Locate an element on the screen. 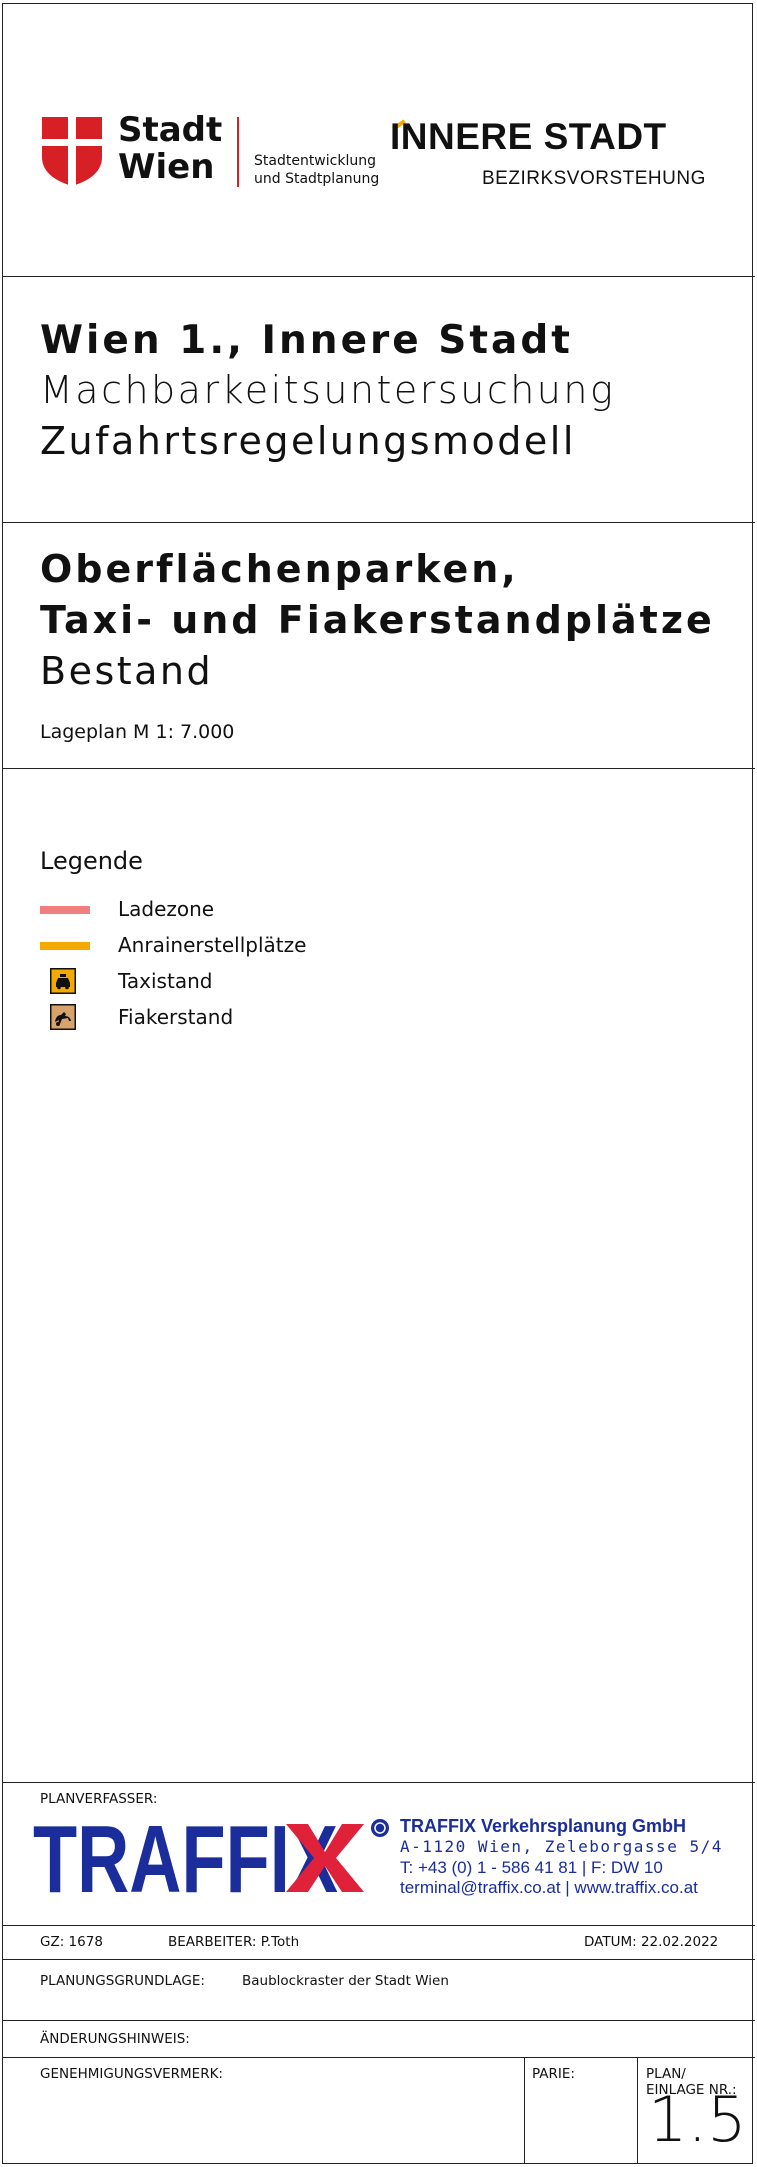 The image size is (757, 2167). basis-label: PLANUNGSGRUNDLAGE: is located at coordinates (122, 1981).